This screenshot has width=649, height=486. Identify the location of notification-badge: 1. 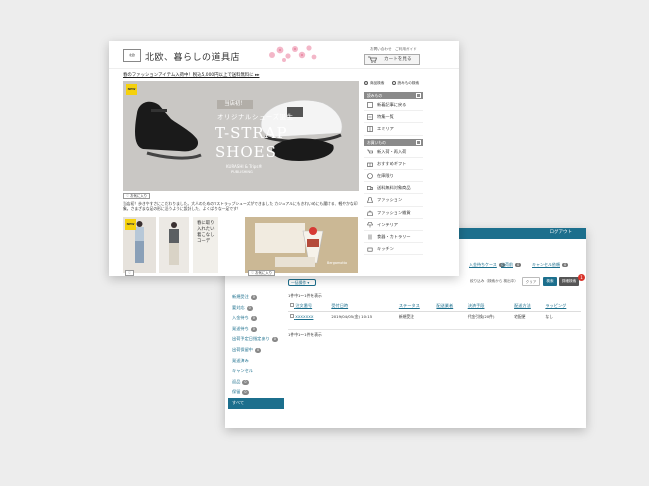
(581, 277).